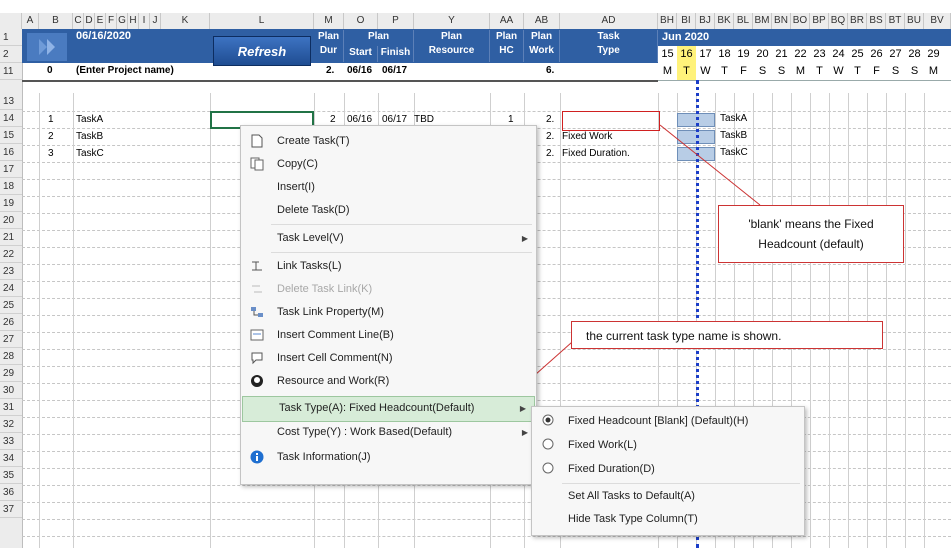  Describe the element at coordinates (313, 210) in the screenshot. I see `menu-item-label: Delete Task(D)` at that location.